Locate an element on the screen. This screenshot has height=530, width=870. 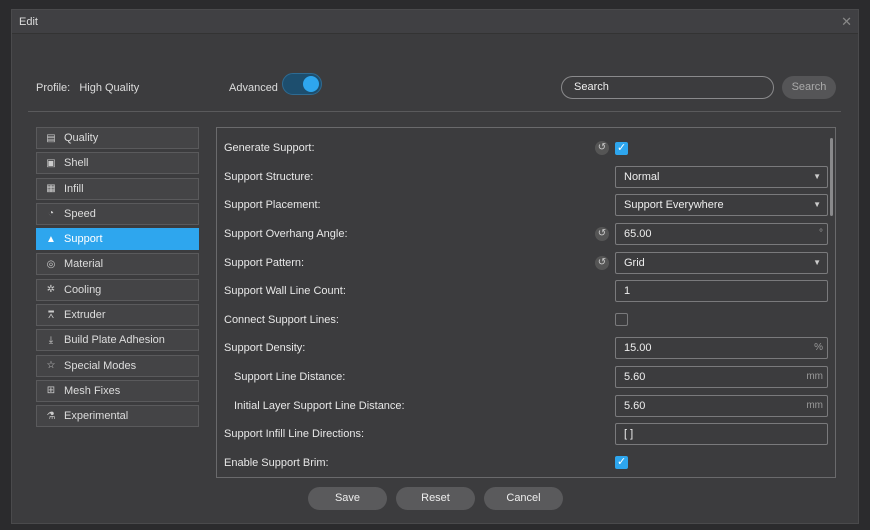
shell-icon: ▣ is located at coordinates (51, 163).